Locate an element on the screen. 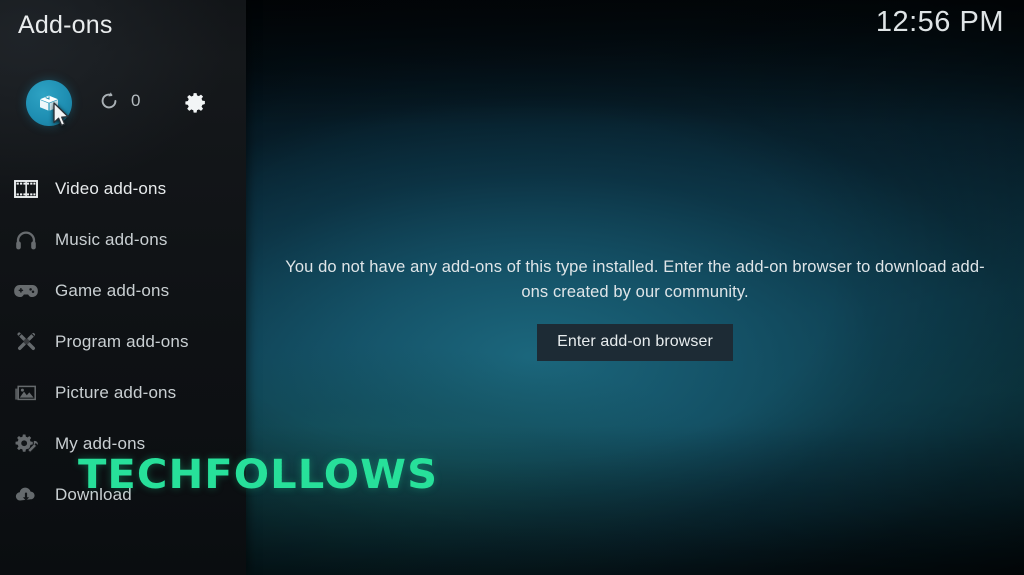  gear-icon is located at coordinates (195, 102).